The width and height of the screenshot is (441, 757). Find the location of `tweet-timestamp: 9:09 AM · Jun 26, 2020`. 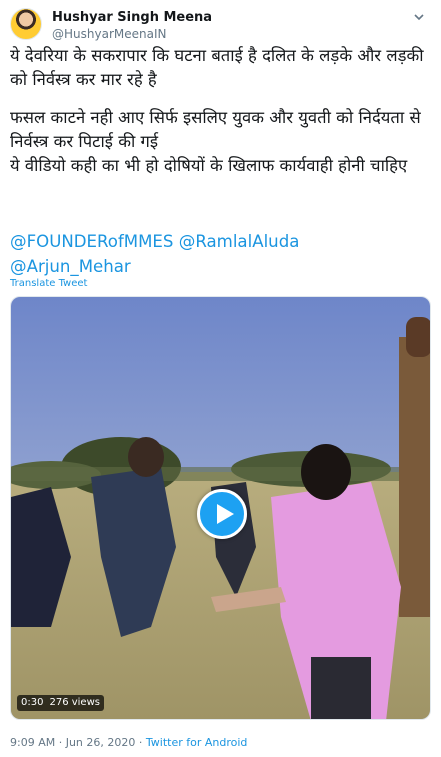

tweet-timestamp: 9:09 AM · Jun 26, 2020 is located at coordinates (72, 742).